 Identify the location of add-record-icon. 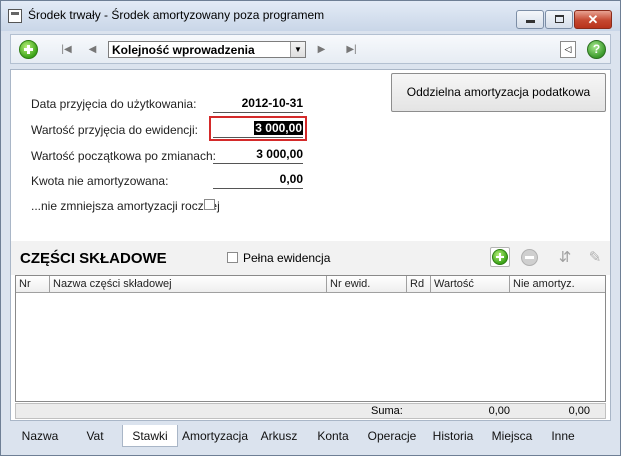
(28, 49).